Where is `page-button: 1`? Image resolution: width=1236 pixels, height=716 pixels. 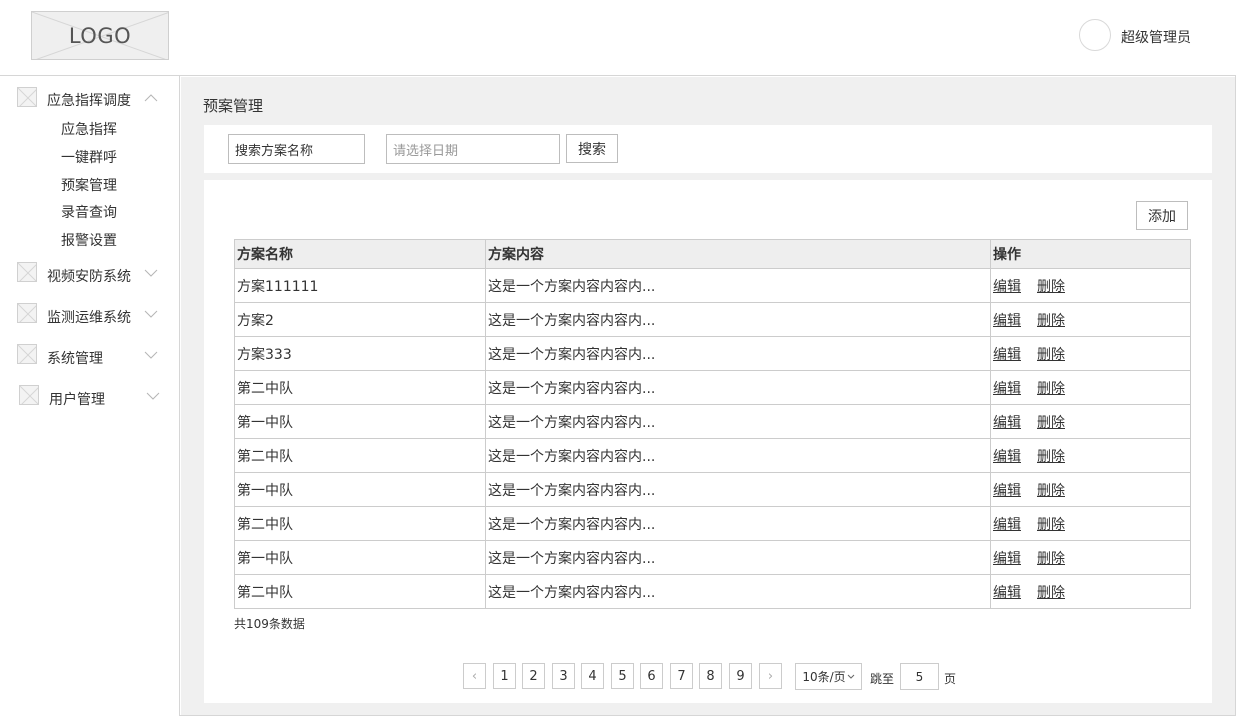 page-button: 1 is located at coordinates (504, 676).